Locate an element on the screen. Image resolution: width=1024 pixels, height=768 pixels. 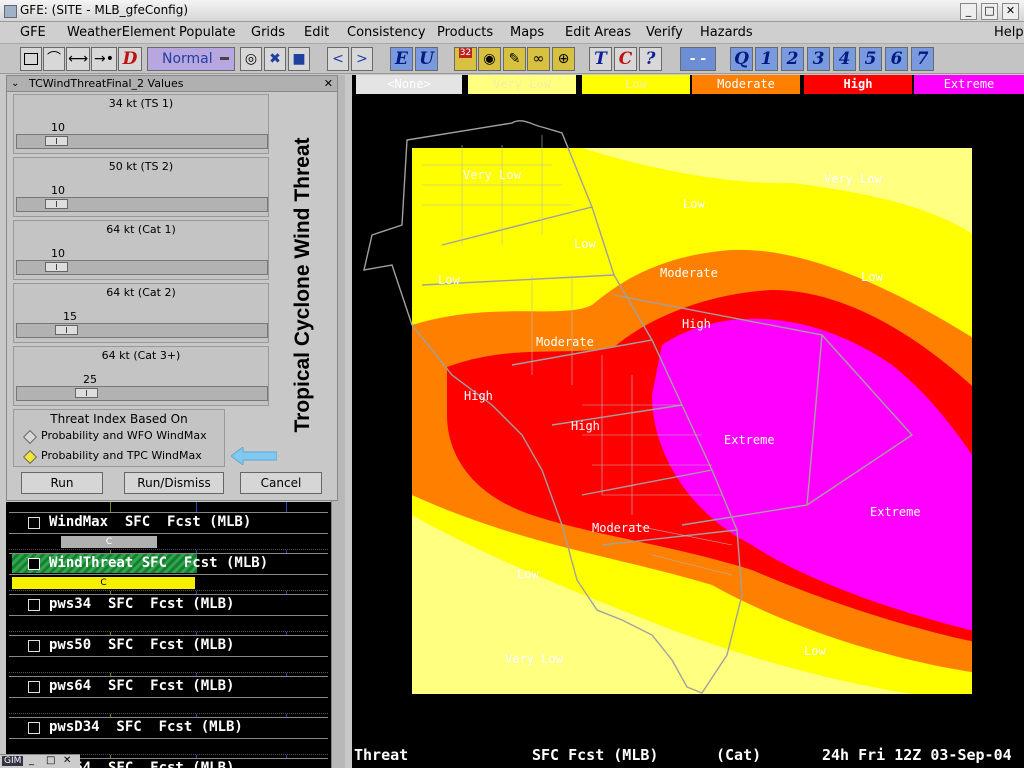
move-tool-button: ⟷ is located at coordinates (78, 59).